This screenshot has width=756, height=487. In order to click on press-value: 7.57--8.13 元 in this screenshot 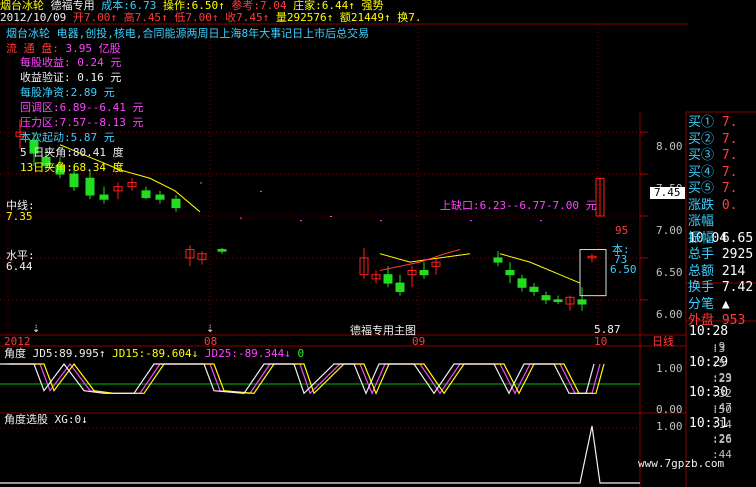, I will do `click(101, 122)`.